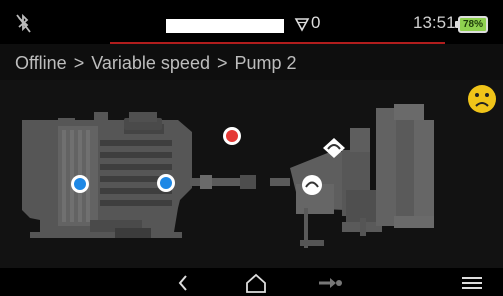 Image resolution: width=503 pixels, height=296 pixels. I want to click on menu-icon, so click(472, 283).